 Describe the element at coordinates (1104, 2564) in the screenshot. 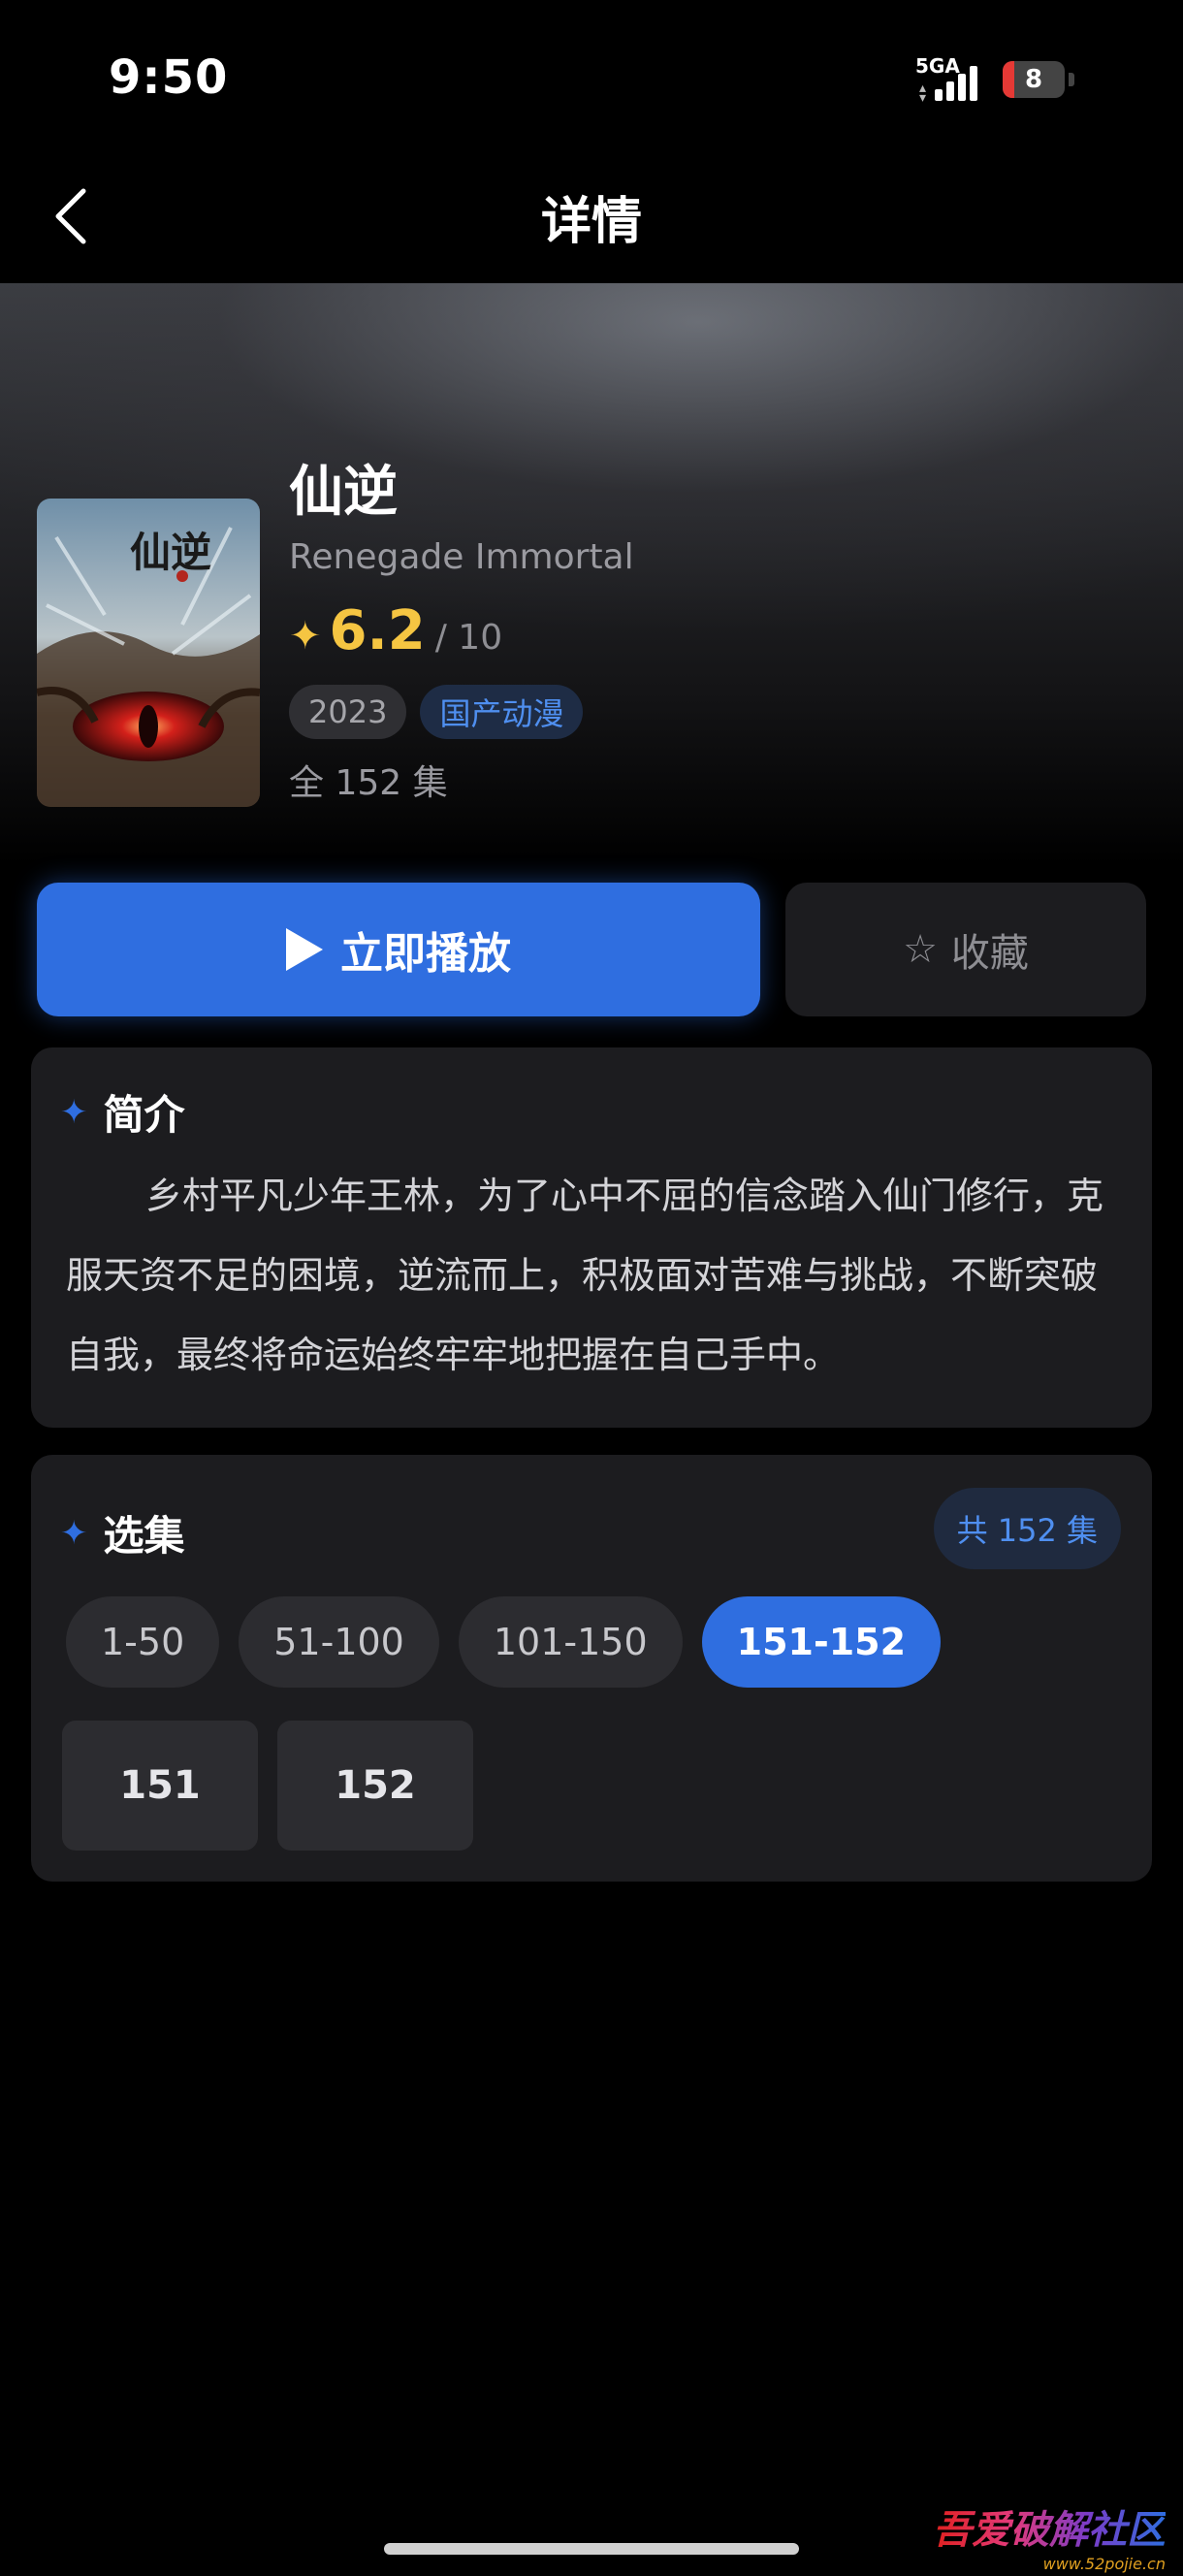

I see `watermark-url: www.52pojie.cn` at that location.